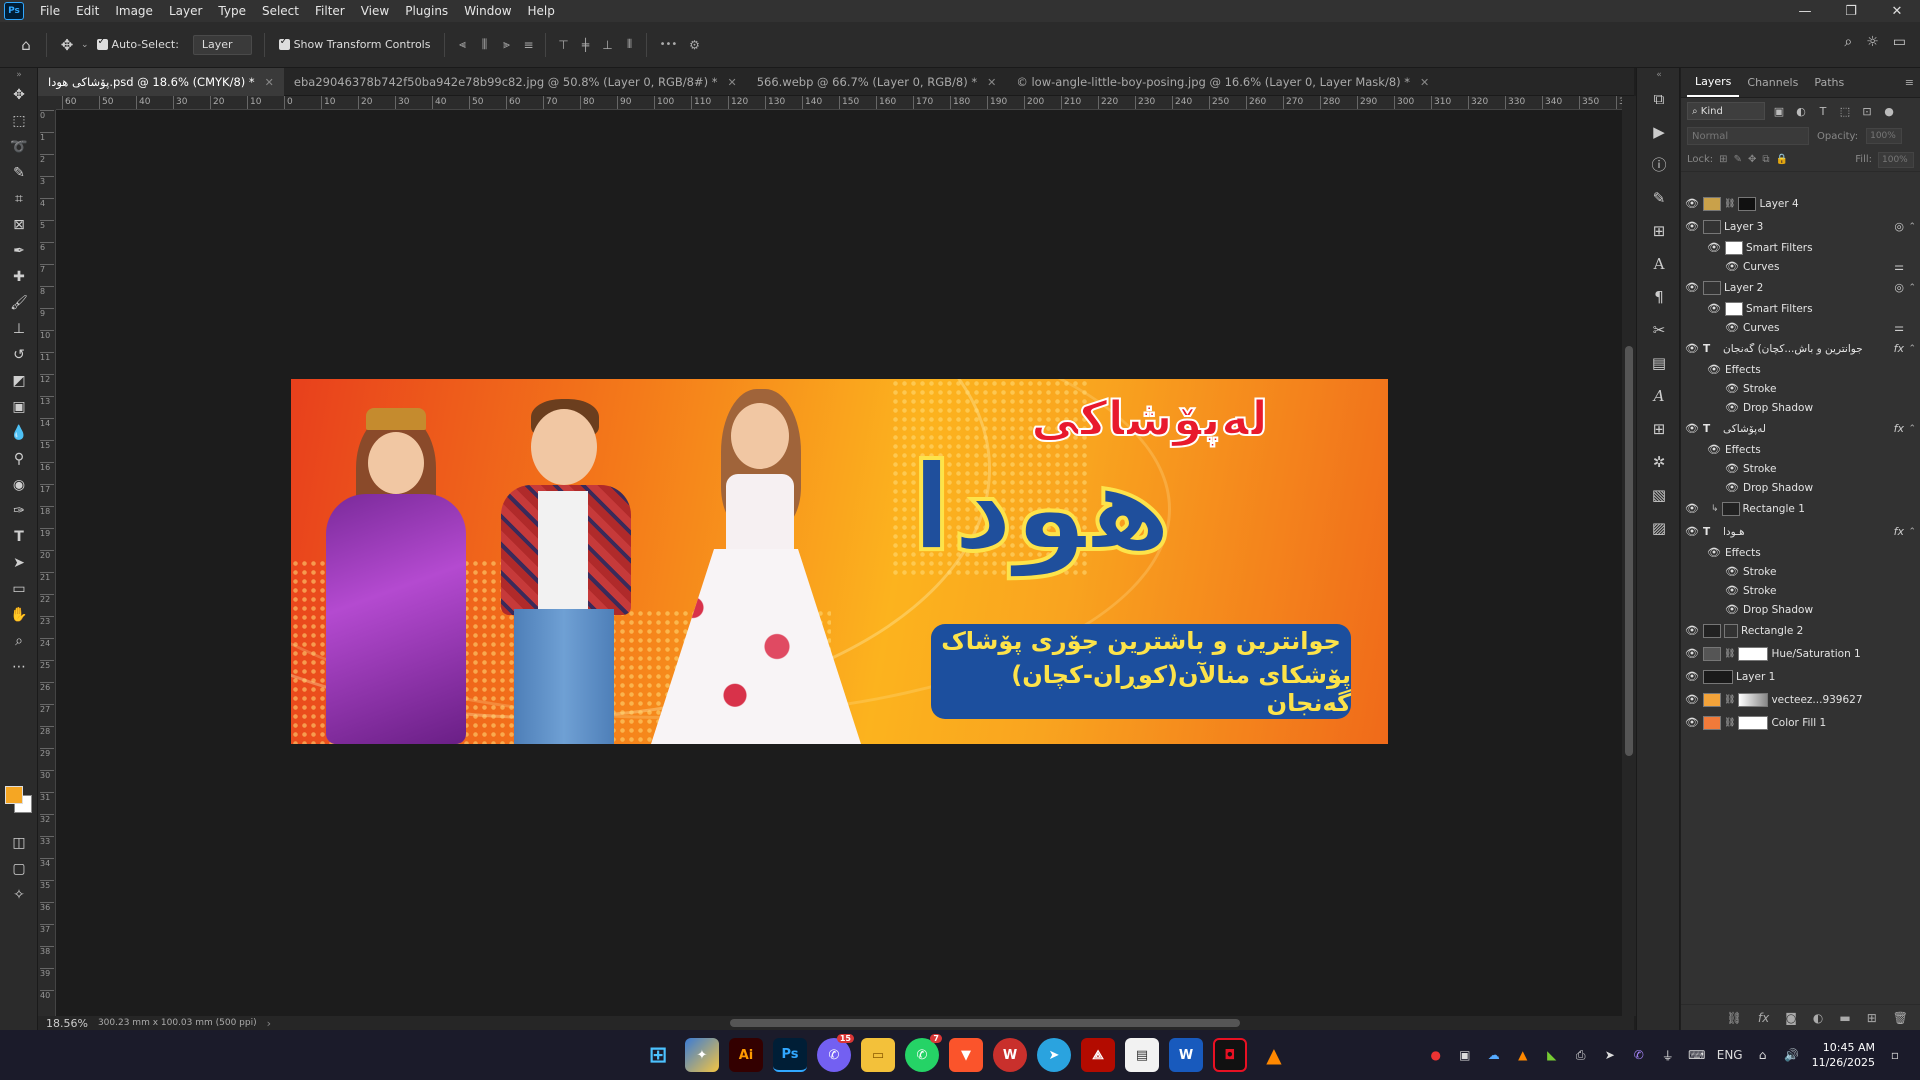 The image size is (1920, 1080). Describe the element at coordinates (1844, 1018) in the screenshot. I see `new-group-icon: ▬` at that location.